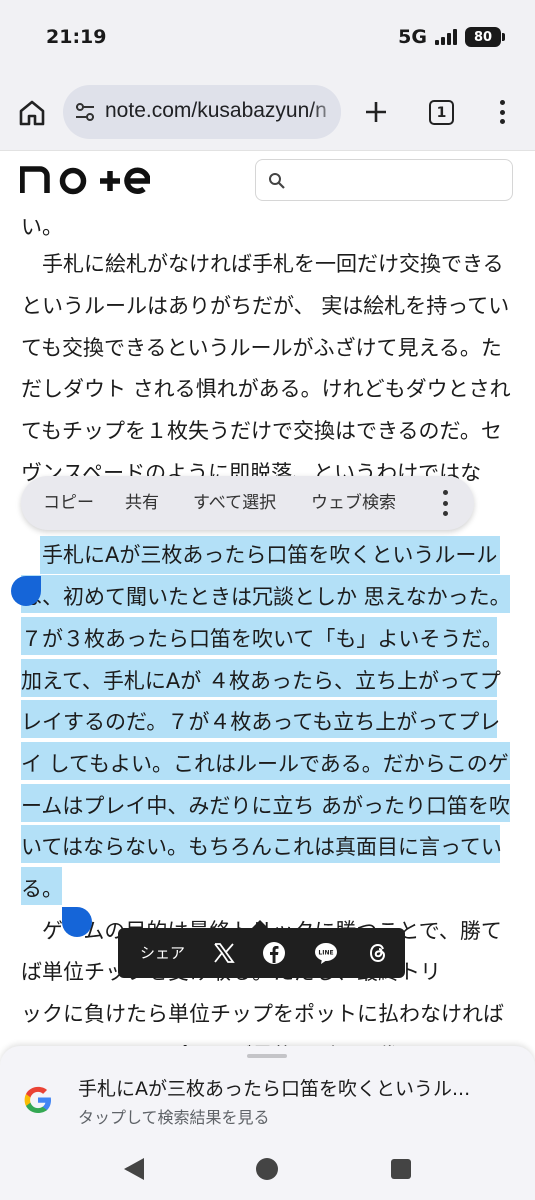 This screenshot has height=1200, width=535. Describe the element at coordinates (262, 1014) in the screenshot. I see `article-line: ックに負けたら単位チップをポットに払わなければ` at that location.